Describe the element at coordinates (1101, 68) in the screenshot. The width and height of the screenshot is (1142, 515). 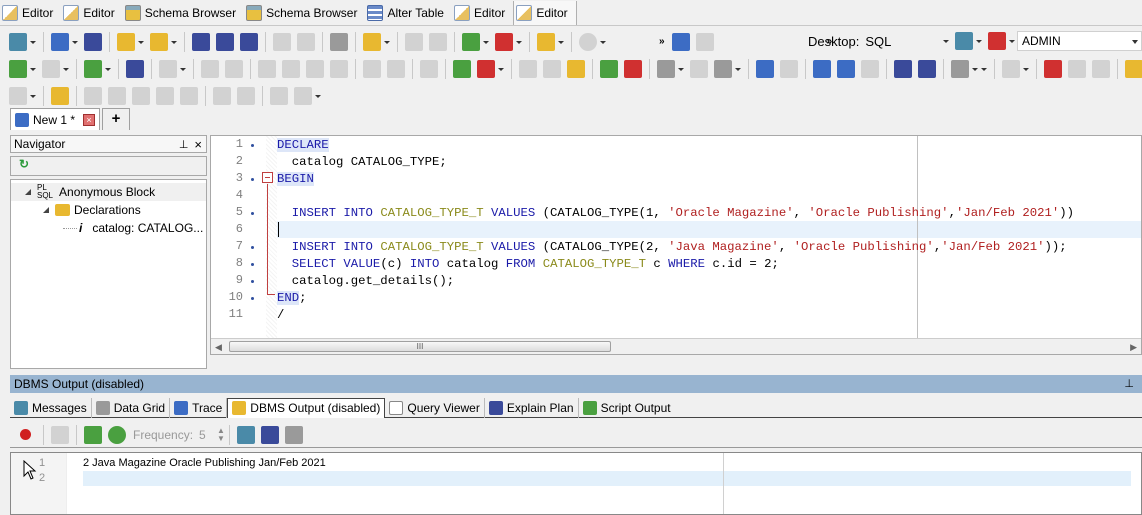
I see `prev-bookmark-icon` at that location.